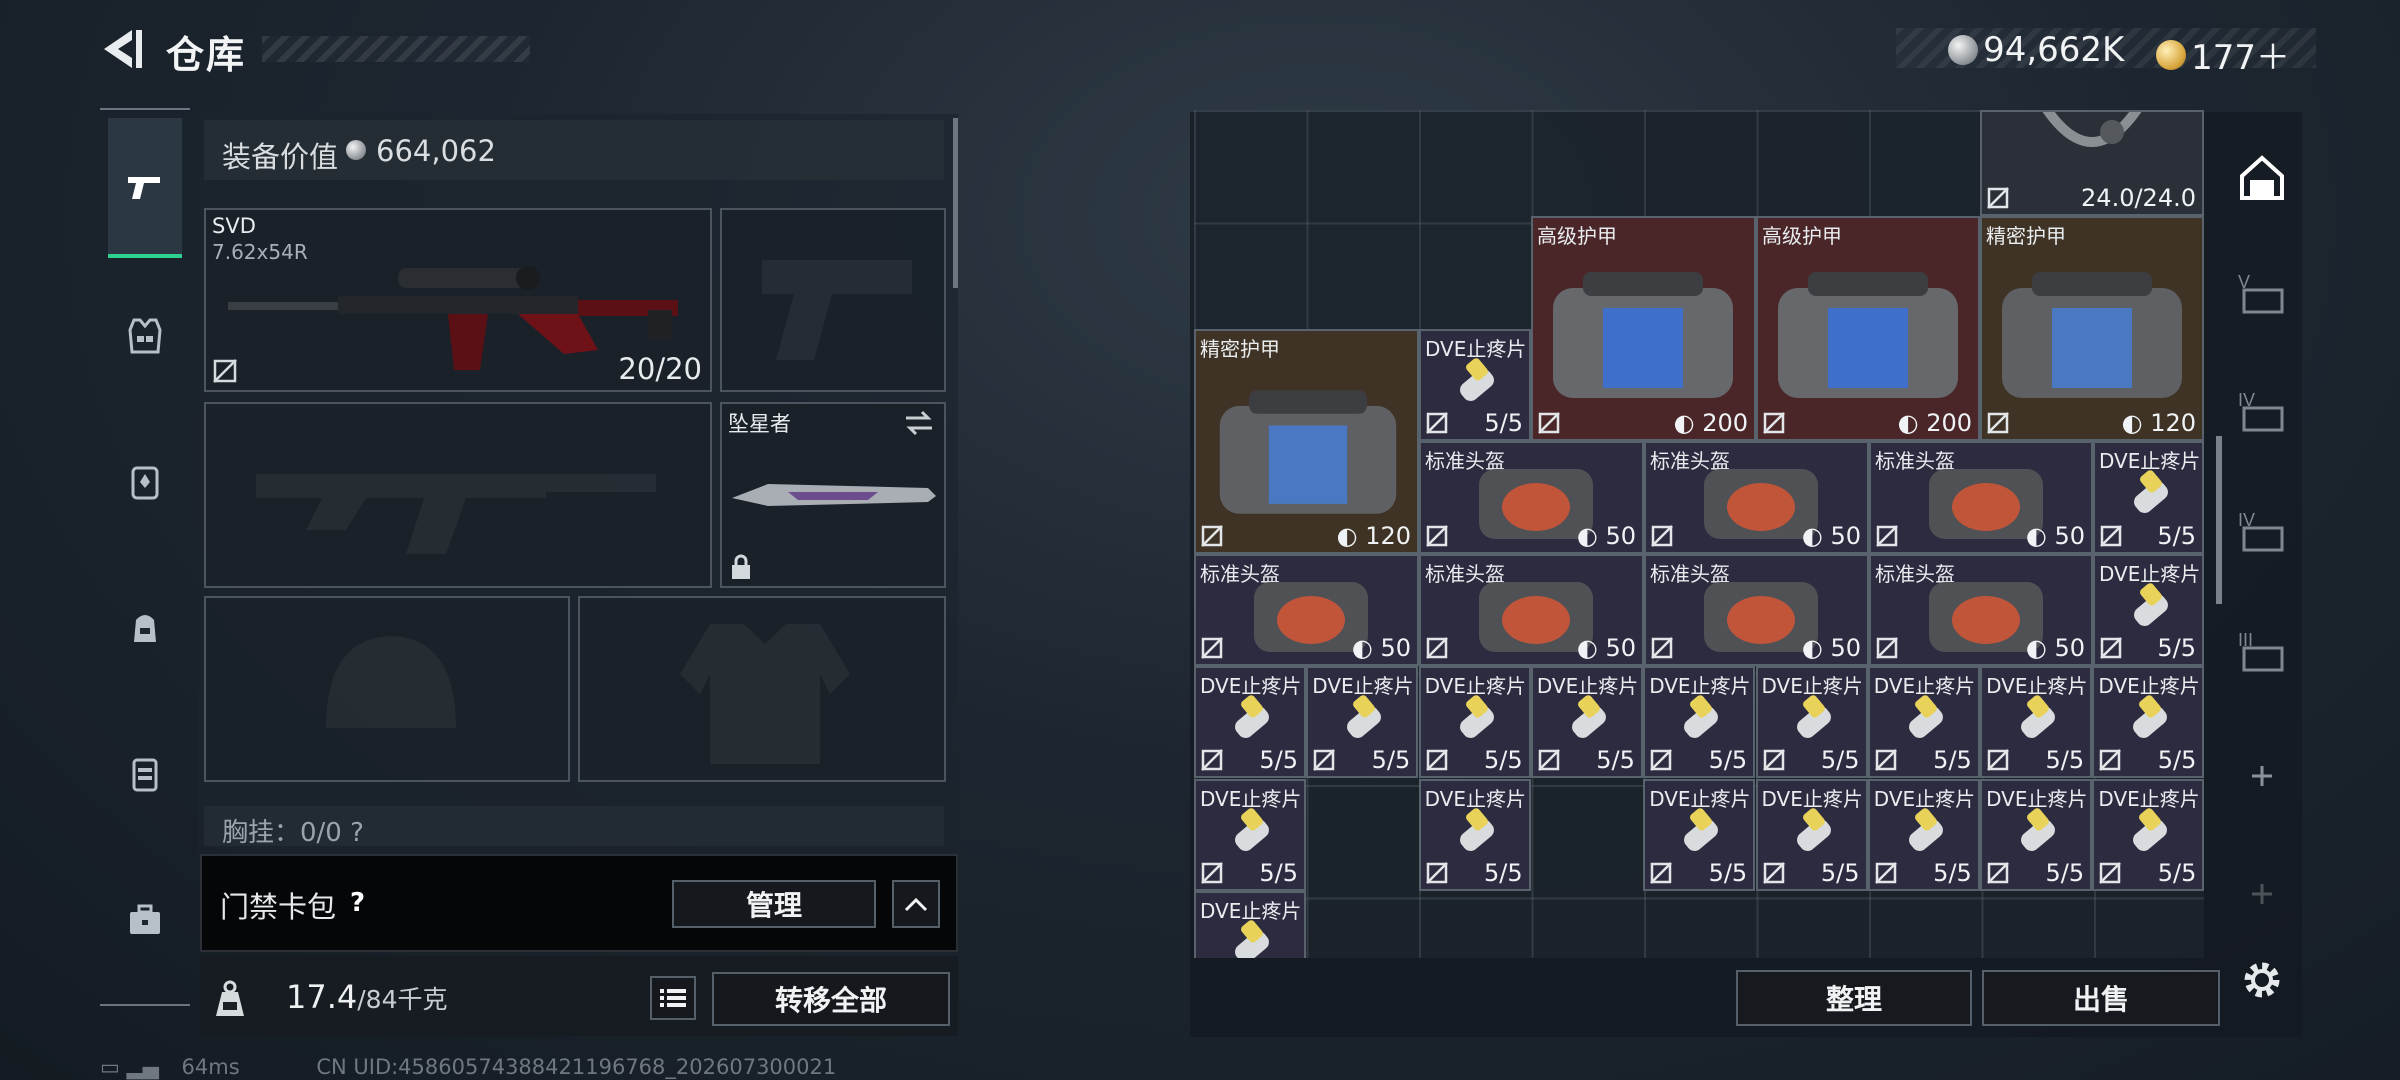 This screenshot has width=2400, height=1080. I want to click on nav-weapons, so click(145, 188).